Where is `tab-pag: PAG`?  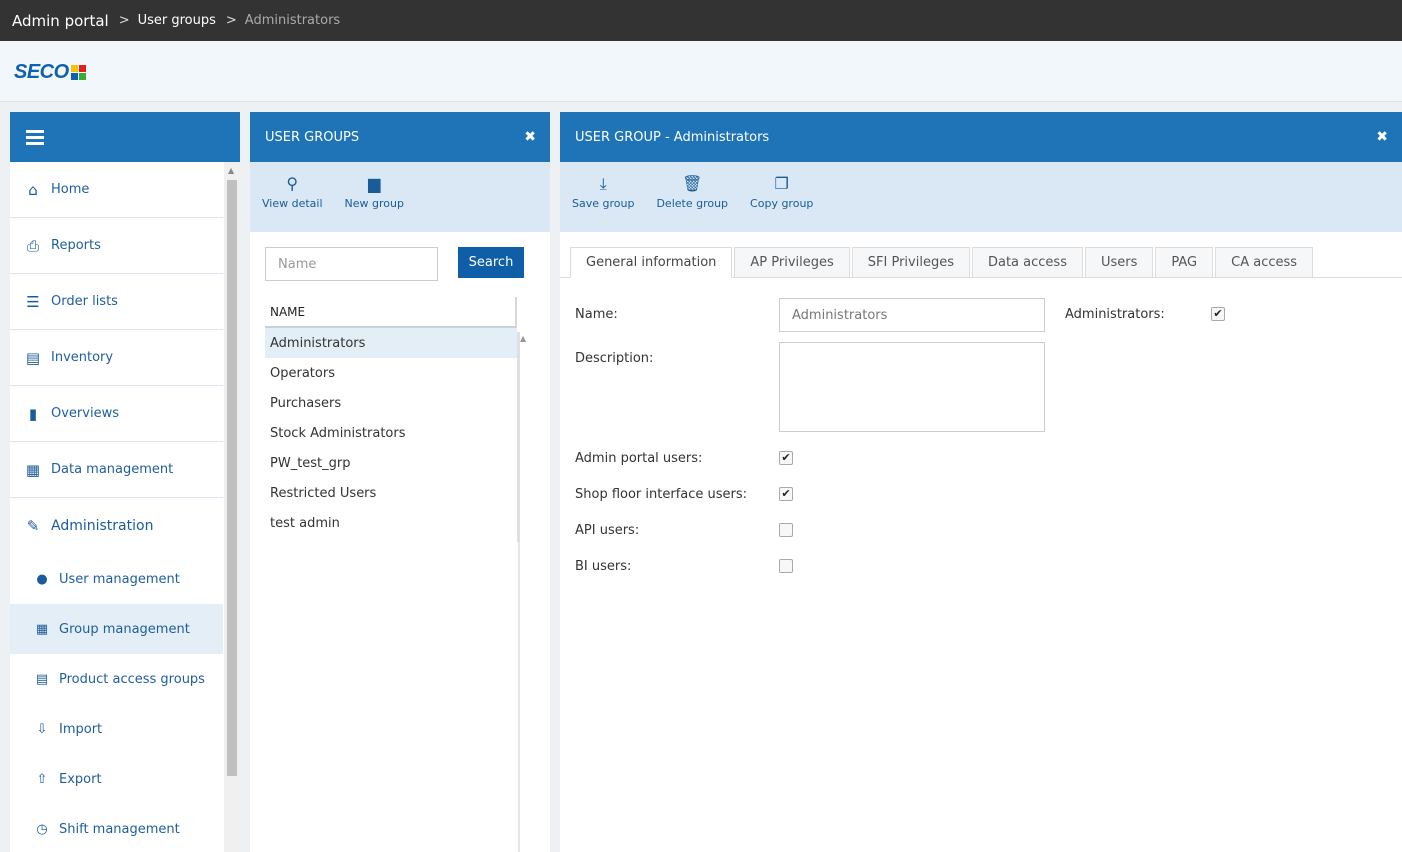 tab-pag: PAG is located at coordinates (1184, 262).